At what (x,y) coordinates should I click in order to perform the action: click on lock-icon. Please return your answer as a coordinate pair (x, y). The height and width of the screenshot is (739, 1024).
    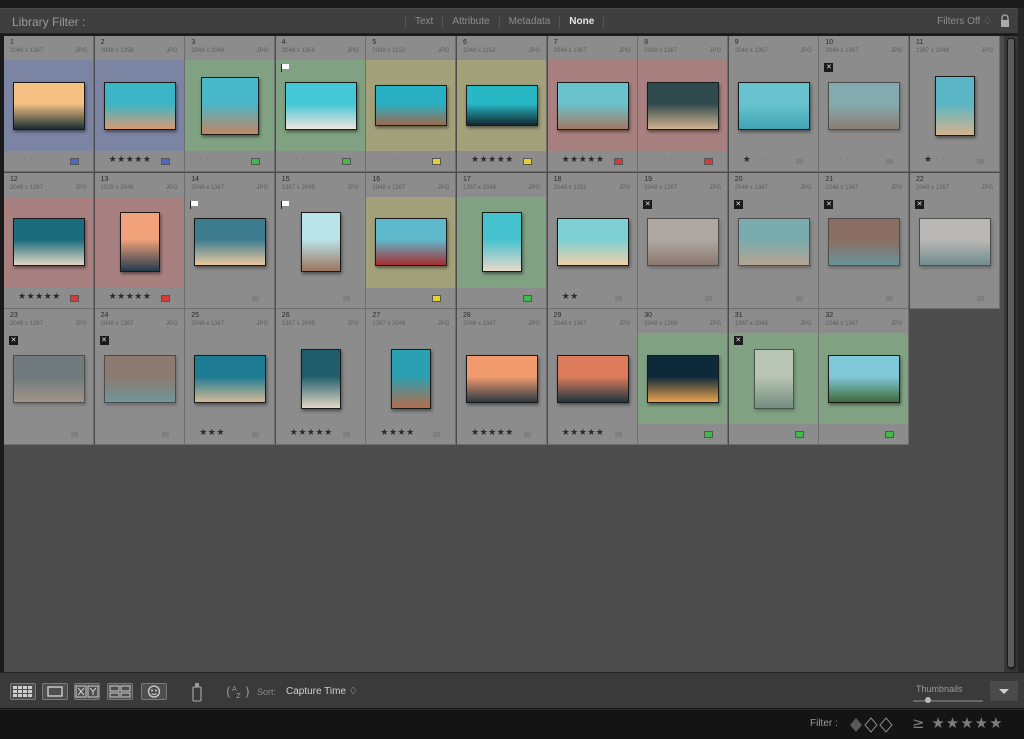
    Looking at the image, I should click on (1005, 21).